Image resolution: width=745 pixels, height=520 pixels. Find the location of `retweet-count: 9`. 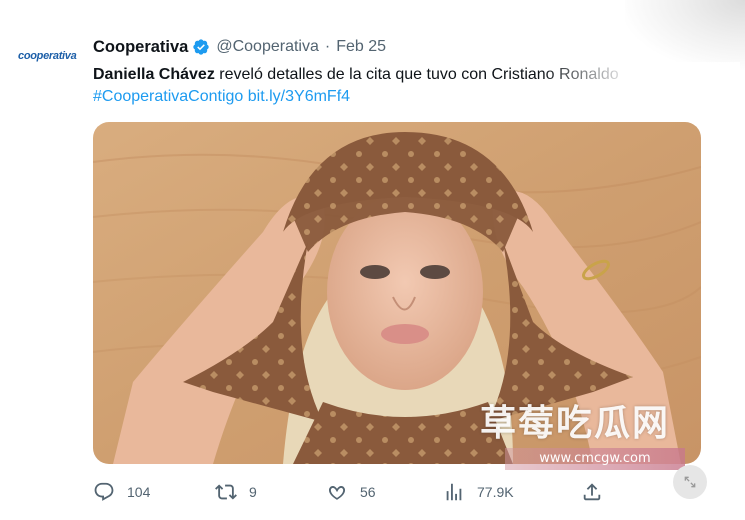

retweet-count: 9 is located at coordinates (253, 492).